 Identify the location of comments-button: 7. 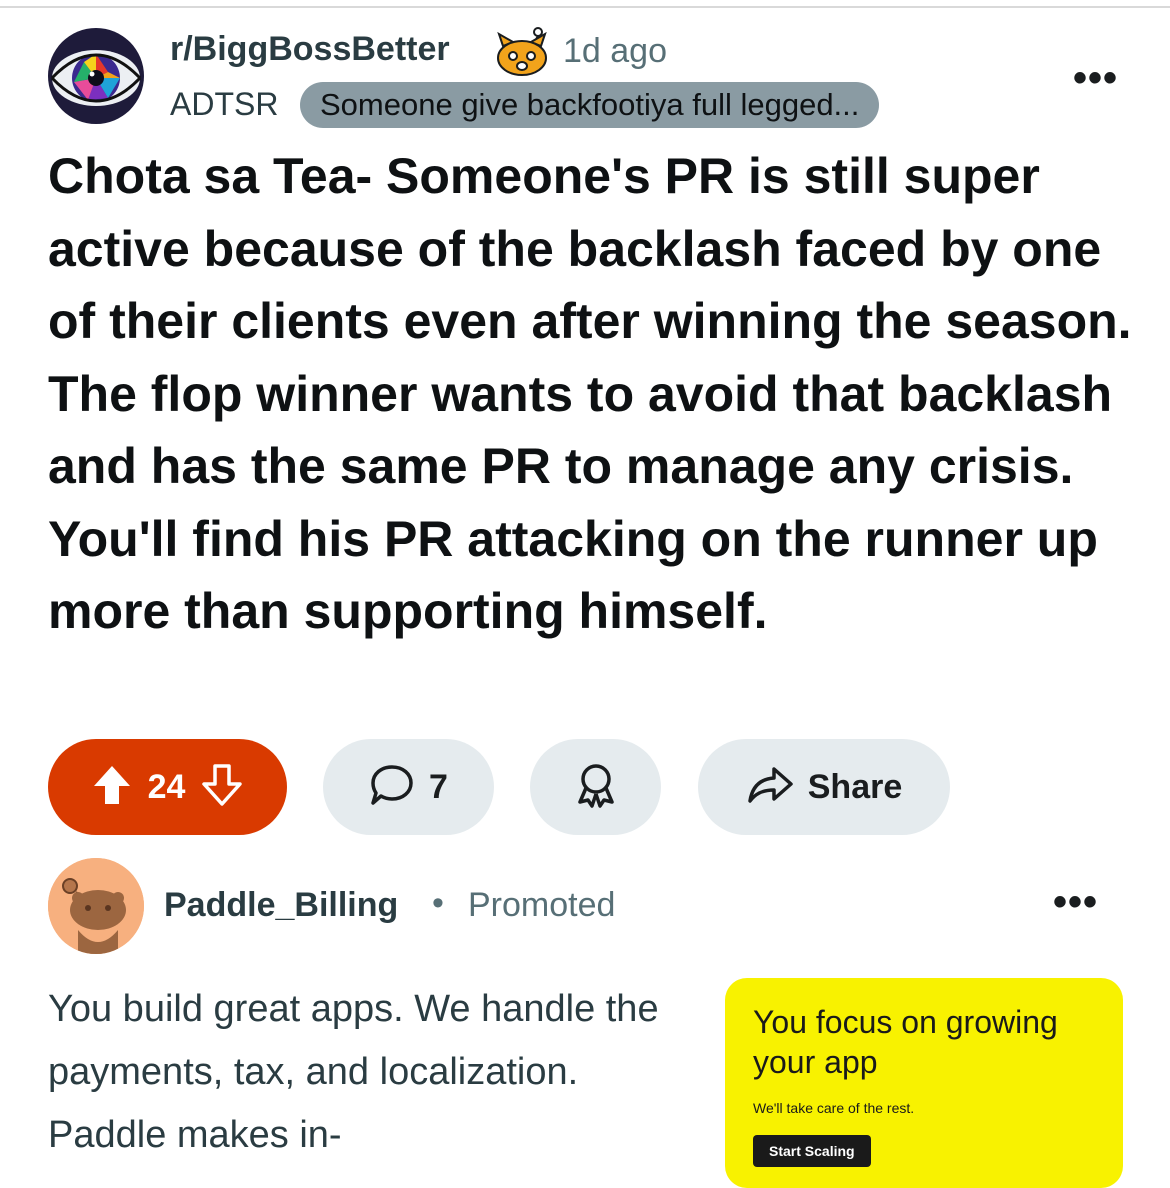
(408, 787).